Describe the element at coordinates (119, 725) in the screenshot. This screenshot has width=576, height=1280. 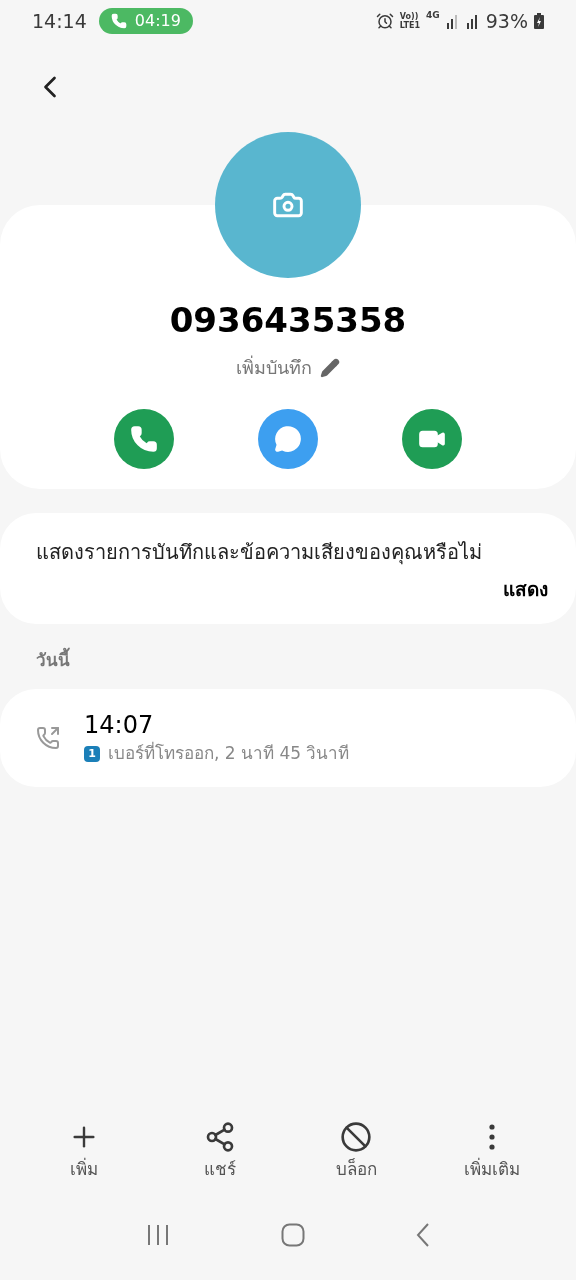
I see `call-time: 14:07` at that location.